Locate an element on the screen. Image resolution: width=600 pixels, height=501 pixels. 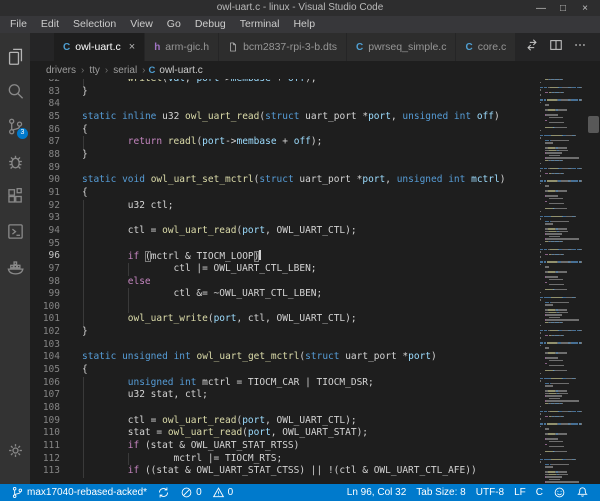
status-git-branch: max17040-rebased-acked* is located at coordinates (79, 492).